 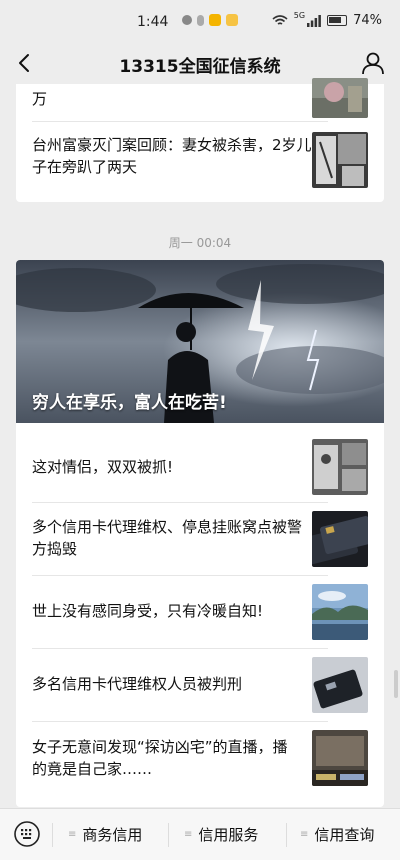 I want to click on list-item: 多名信用卡代理维权人员被判刑, so click(x=200, y=685).